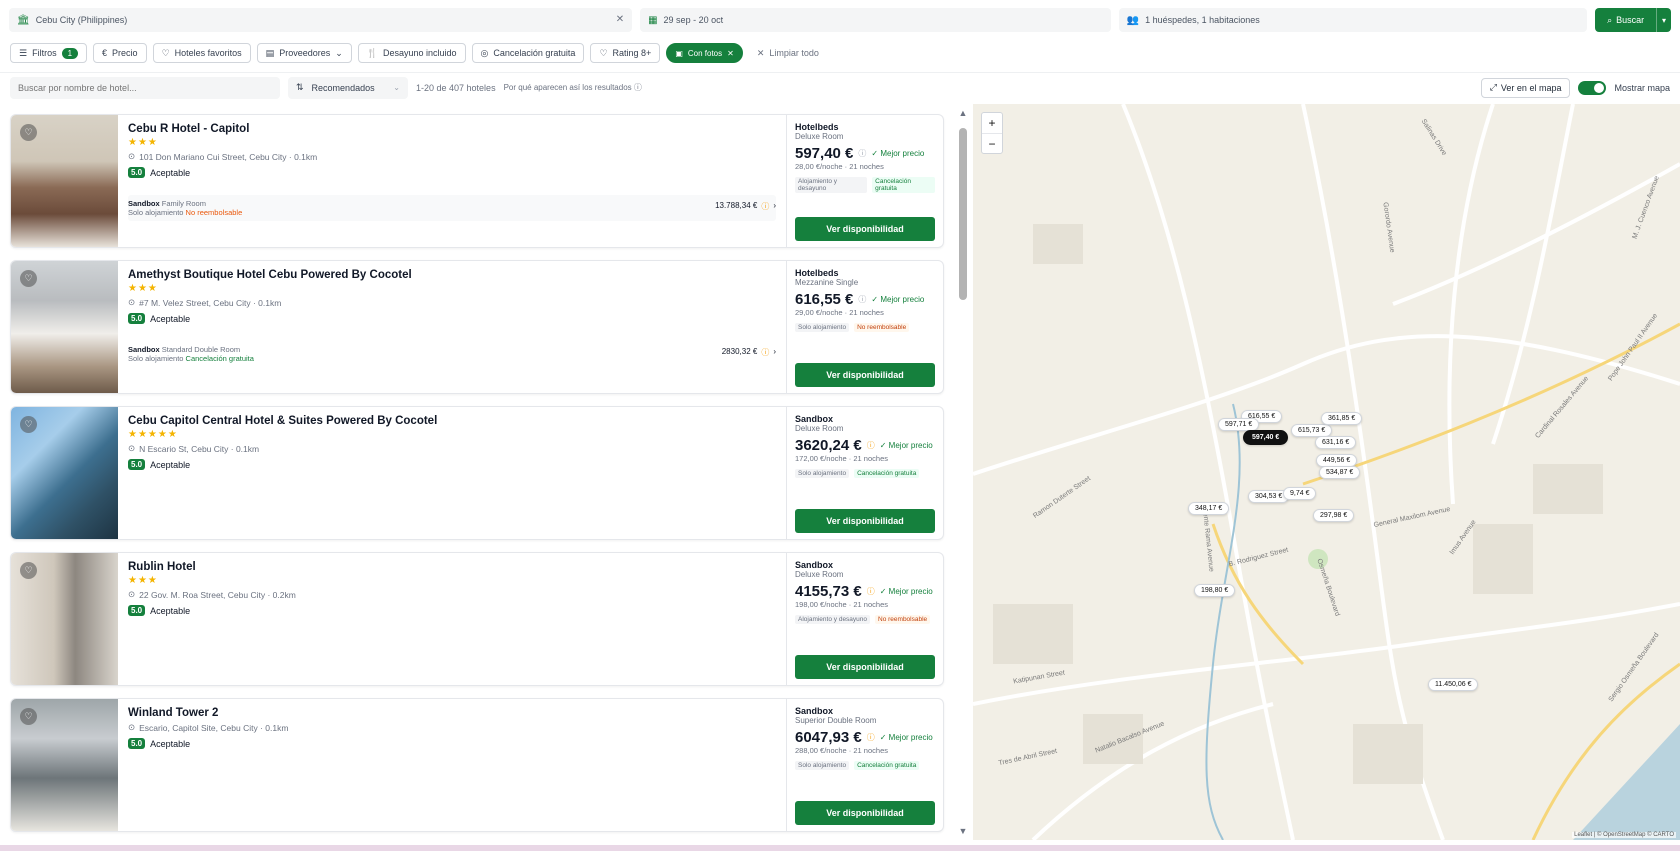 This screenshot has height=851, width=1680. What do you see at coordinates (145, 87) in the screenshot?
I see `hotel-name-search-input` at bounding box center [145, 87].